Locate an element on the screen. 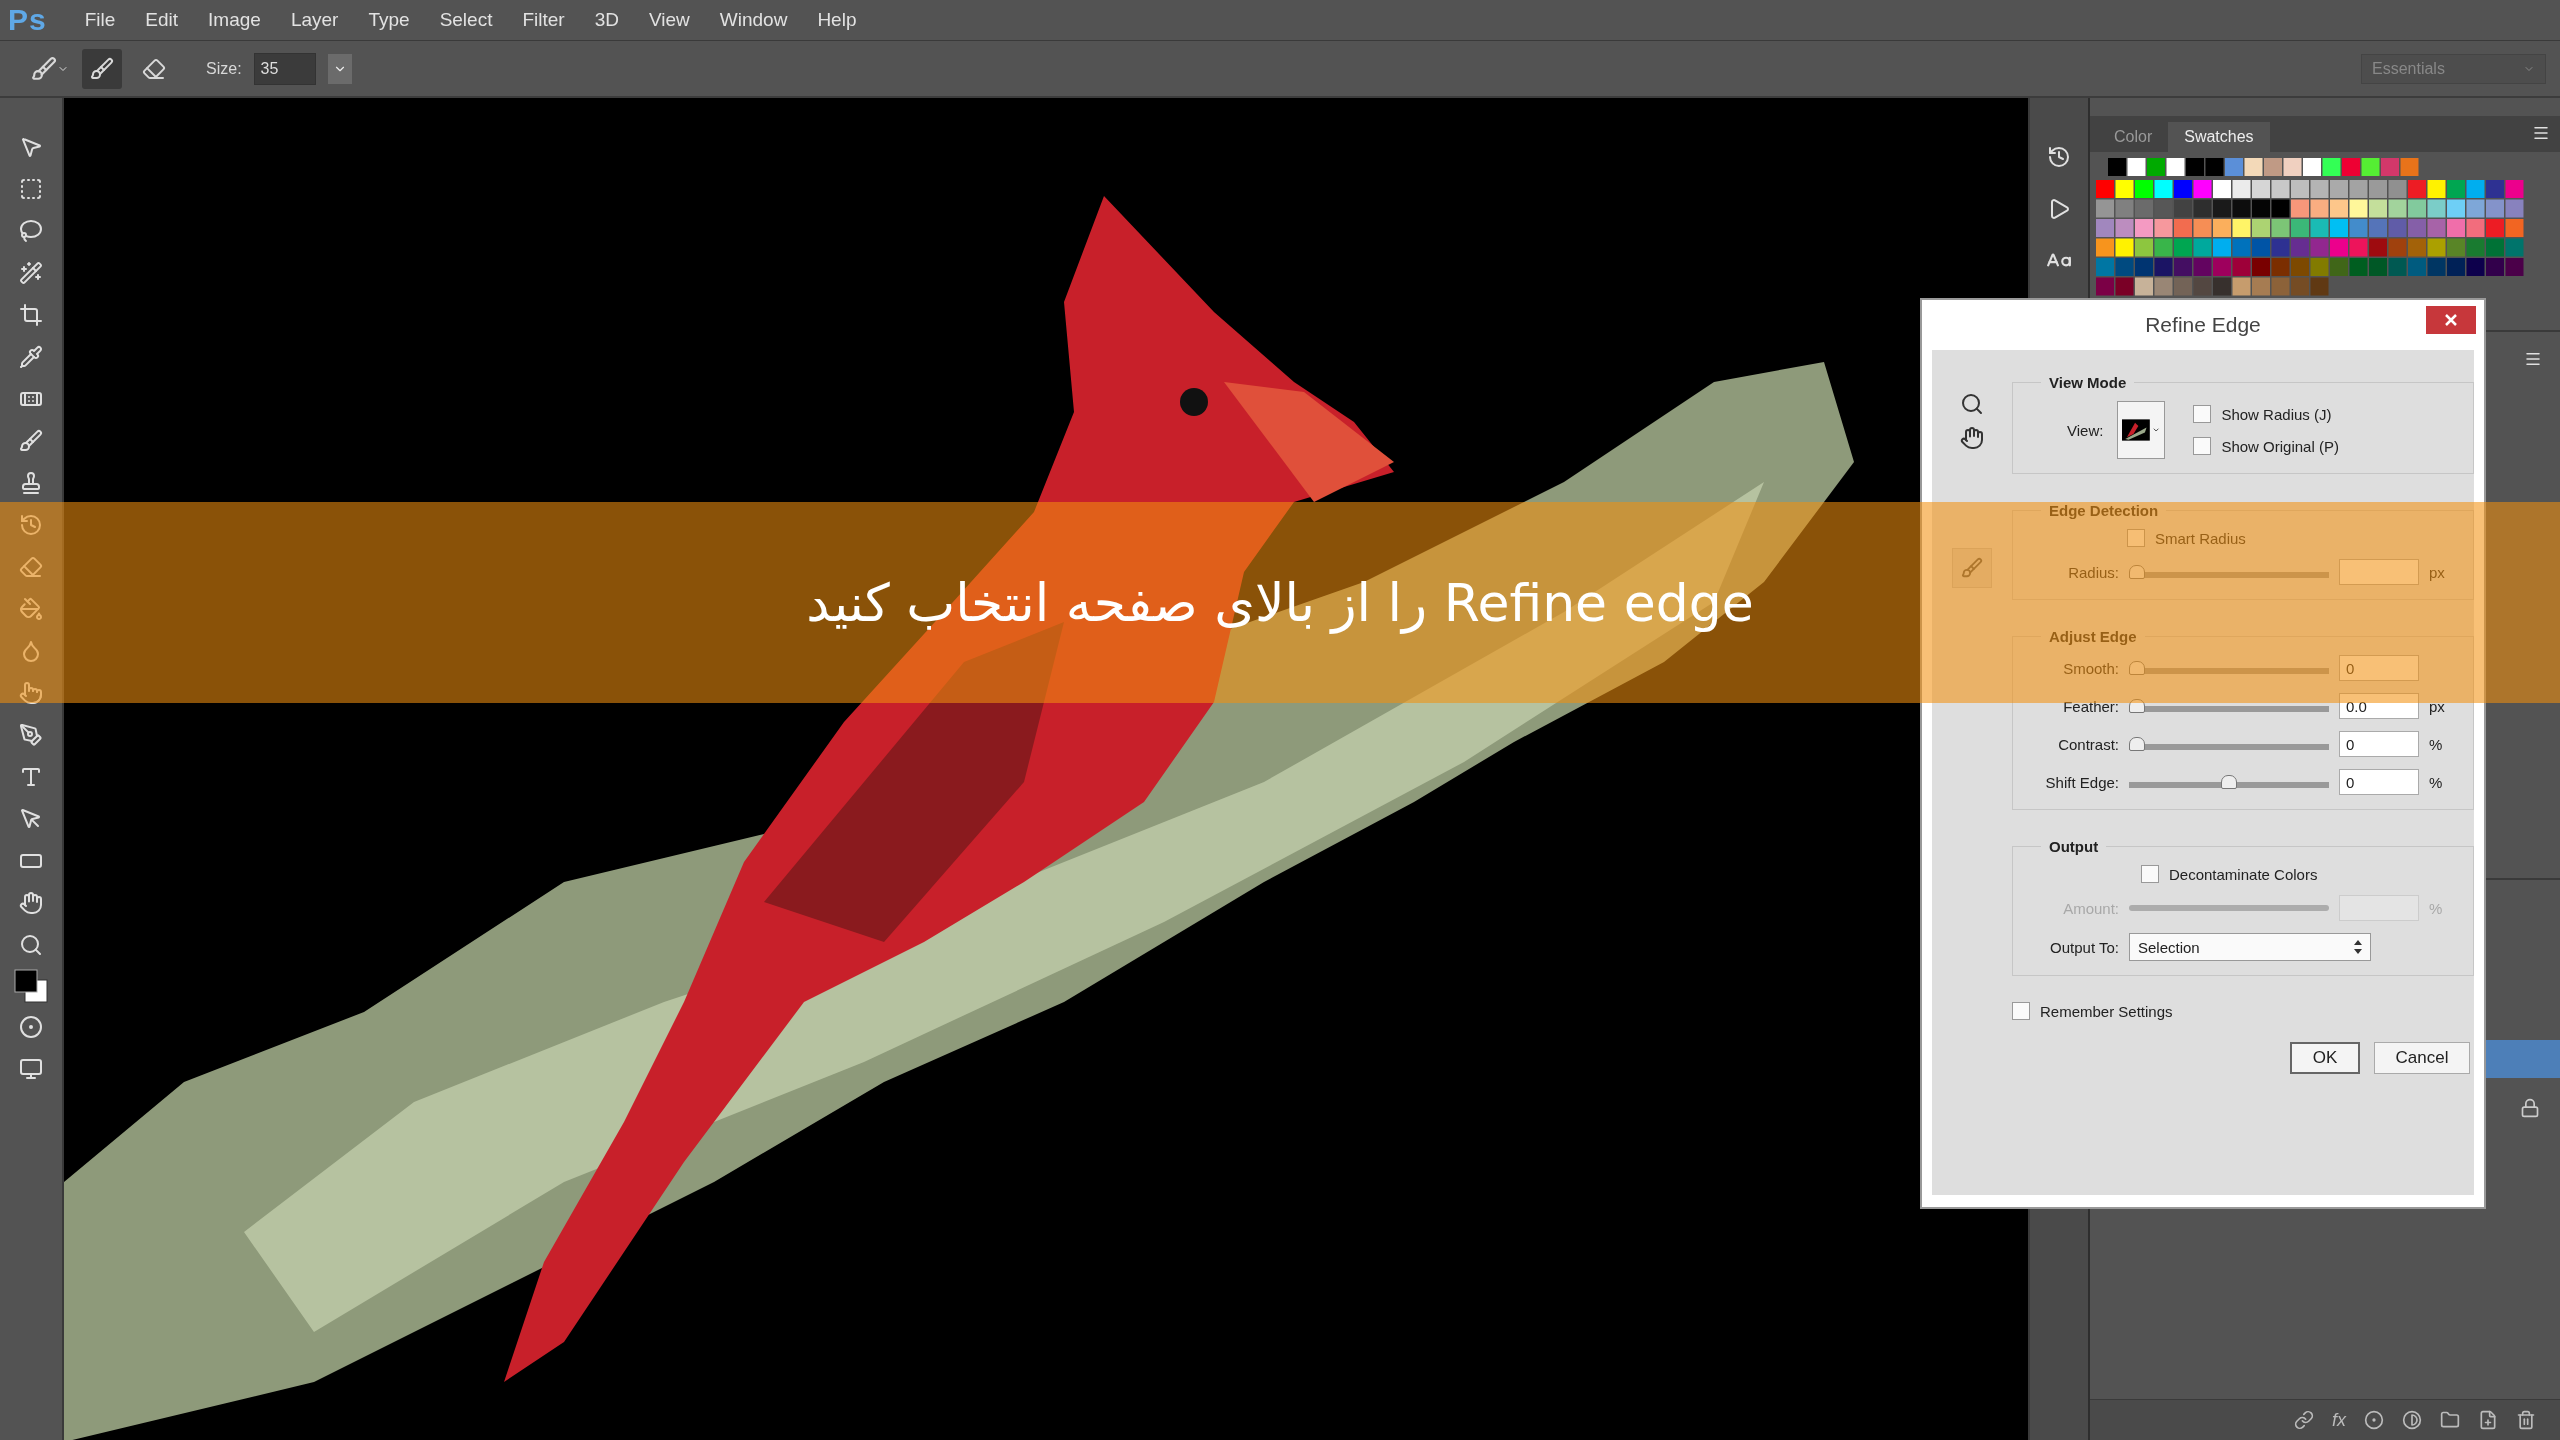  size-field: 35 is located at coordinates (284, 68).